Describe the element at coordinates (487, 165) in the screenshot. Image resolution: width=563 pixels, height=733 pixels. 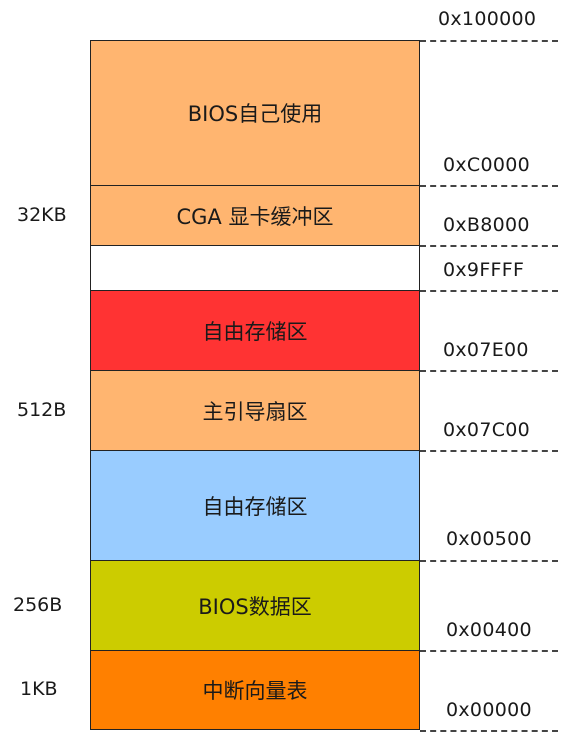
I see `address-label: 0xC0000` at that location.